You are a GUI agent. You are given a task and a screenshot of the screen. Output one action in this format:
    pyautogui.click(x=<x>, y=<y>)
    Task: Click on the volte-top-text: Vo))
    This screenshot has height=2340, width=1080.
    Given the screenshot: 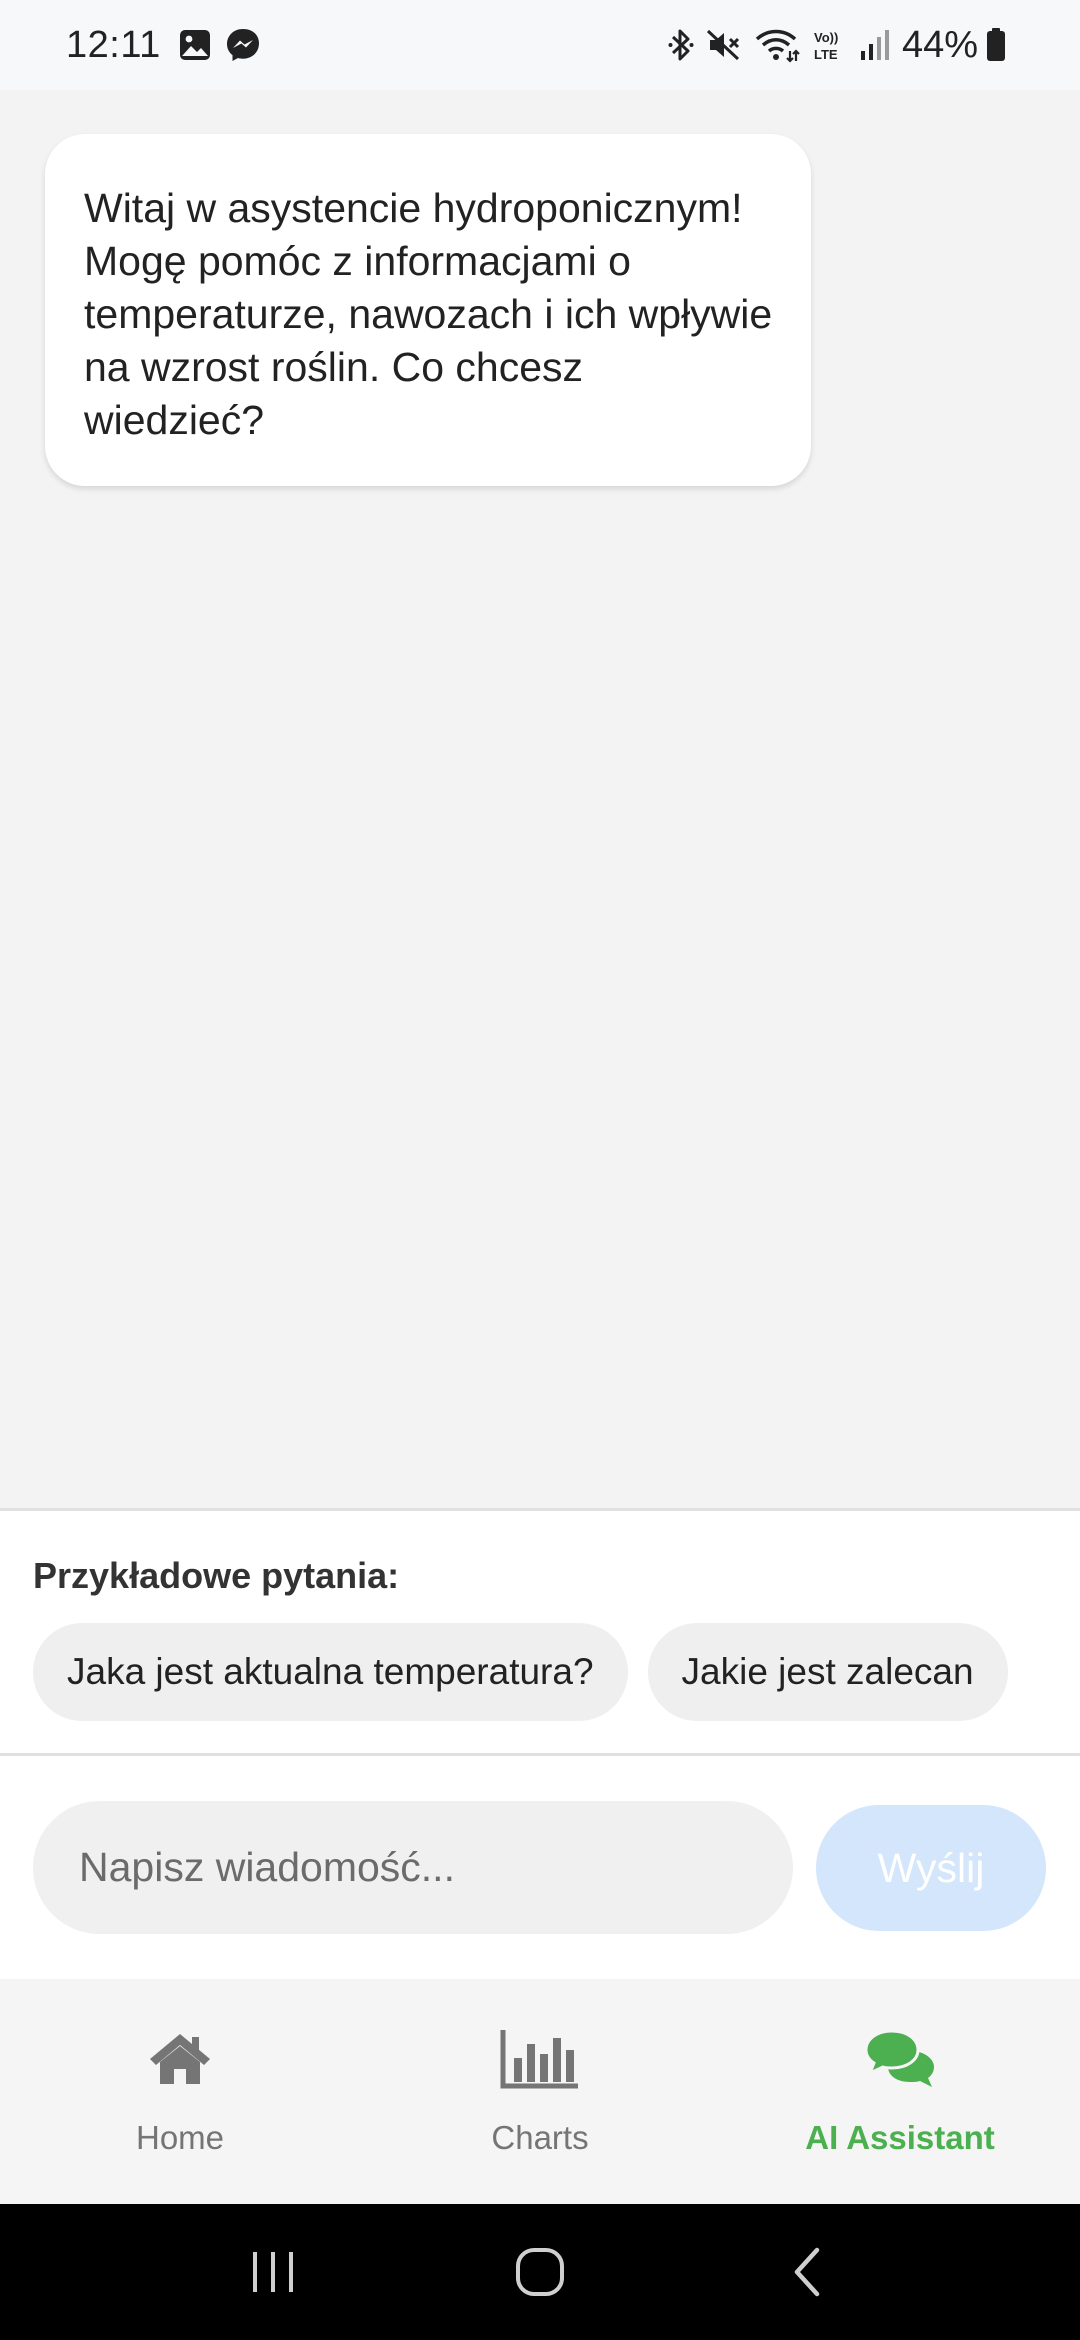 What is the action you would take?
    pyautogui.click(x=826, y=37)
    